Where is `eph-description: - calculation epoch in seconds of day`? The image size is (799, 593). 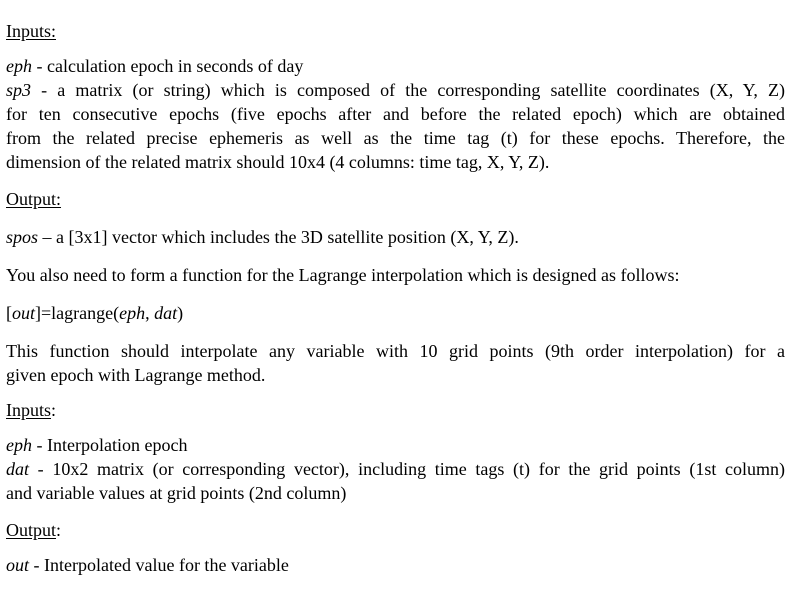 eph-description: - calculation epoch in seconds of day is located at coordinates (168, 66).